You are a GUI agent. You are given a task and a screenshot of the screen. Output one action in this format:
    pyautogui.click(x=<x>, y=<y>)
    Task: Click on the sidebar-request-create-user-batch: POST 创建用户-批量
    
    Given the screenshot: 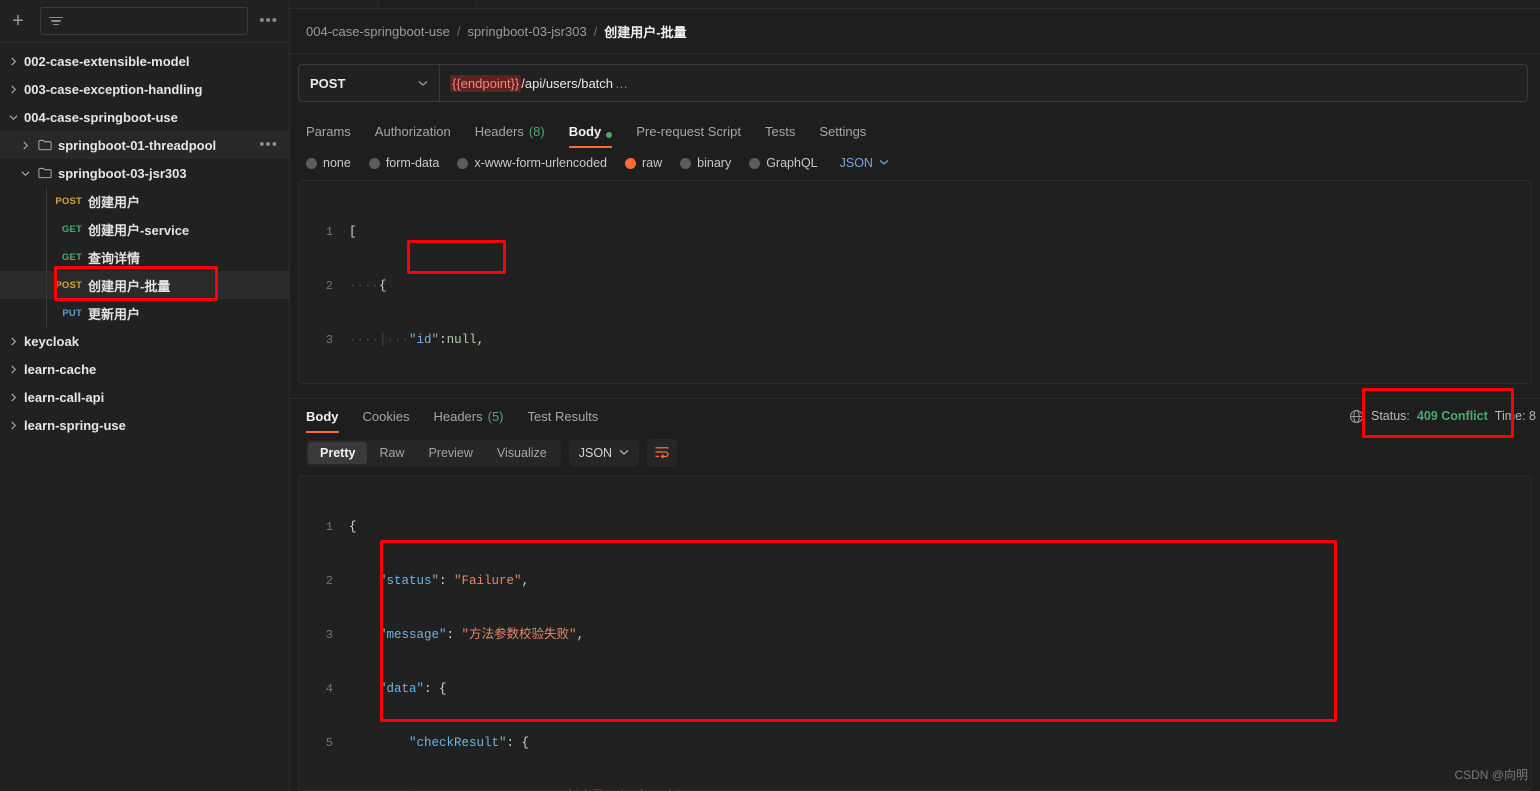 What is the action you would take?
    pyautogui.click(x=144, y=285)
    